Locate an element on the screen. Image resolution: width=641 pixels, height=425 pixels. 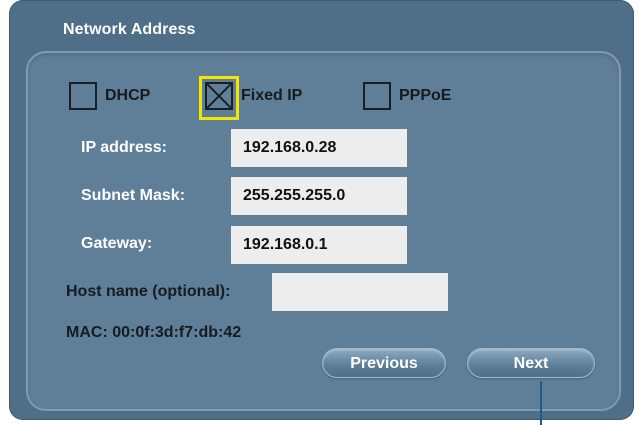
fixed-ip-option: Fixed IP is located at coordinates (253, 96).